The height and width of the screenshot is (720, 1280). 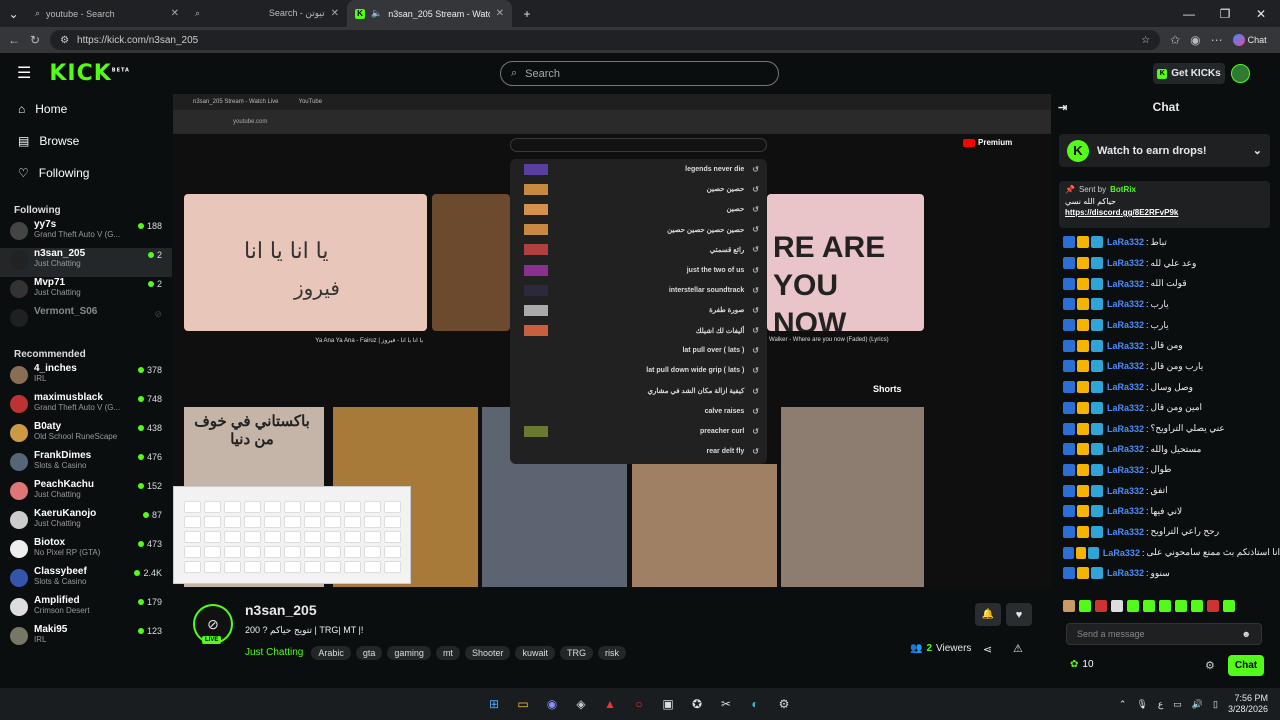 I want to click on tab-menu-chevron-icon: ⌄, so click(x=13, y=14).